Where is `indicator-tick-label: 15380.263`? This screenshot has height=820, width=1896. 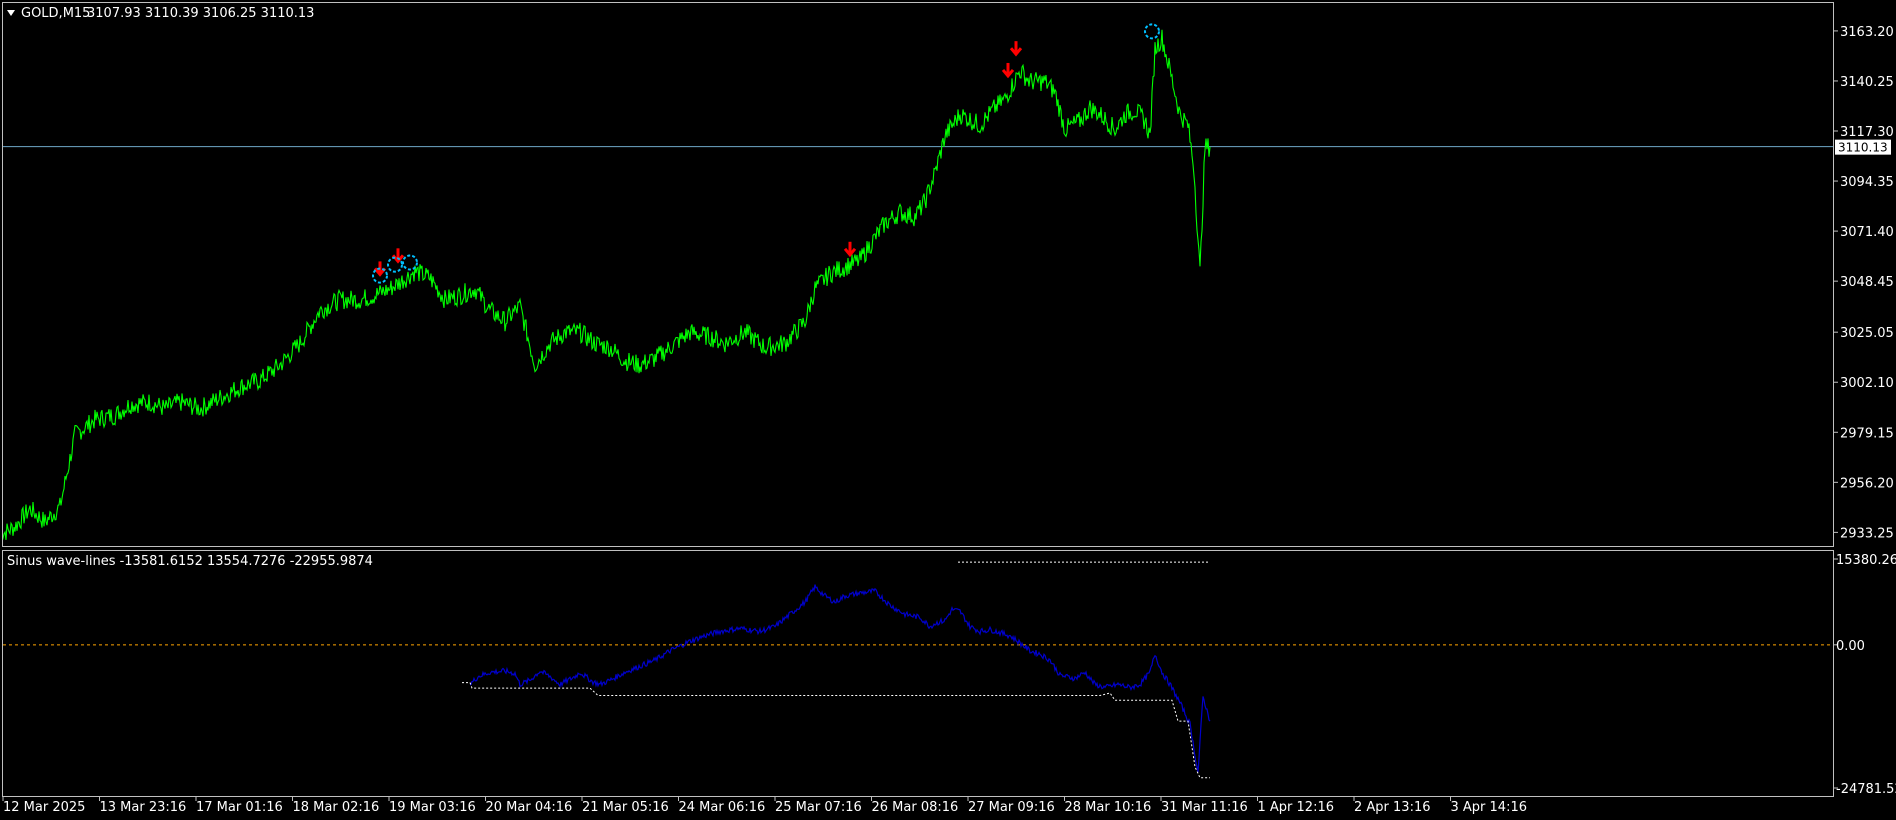 indicator-tick-label: 15380.263 is located at coordinates (1866, 560).